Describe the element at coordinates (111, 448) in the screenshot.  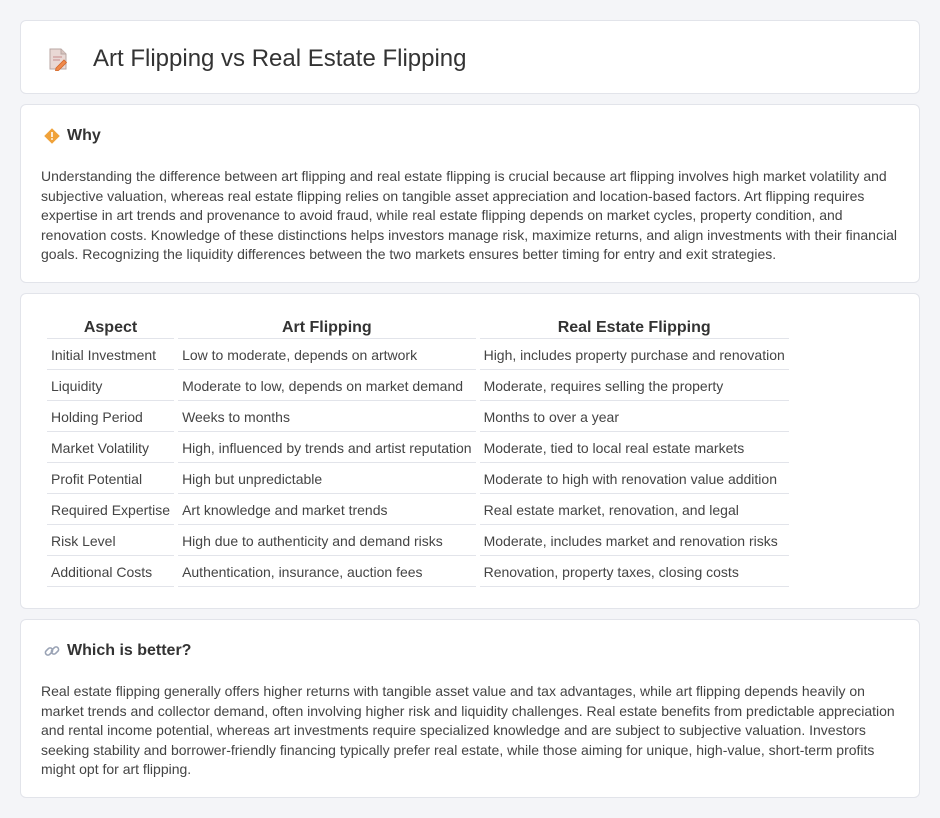
I see `aspect-cell: Market Volatility` at that location.